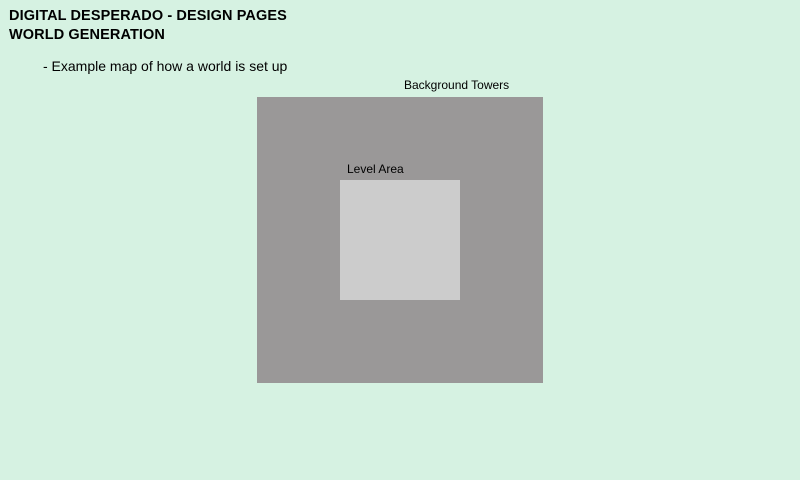  Describe the element at coordinates (375, 169) in the screenshot. I see `level-area-label: Level Area` at that location.